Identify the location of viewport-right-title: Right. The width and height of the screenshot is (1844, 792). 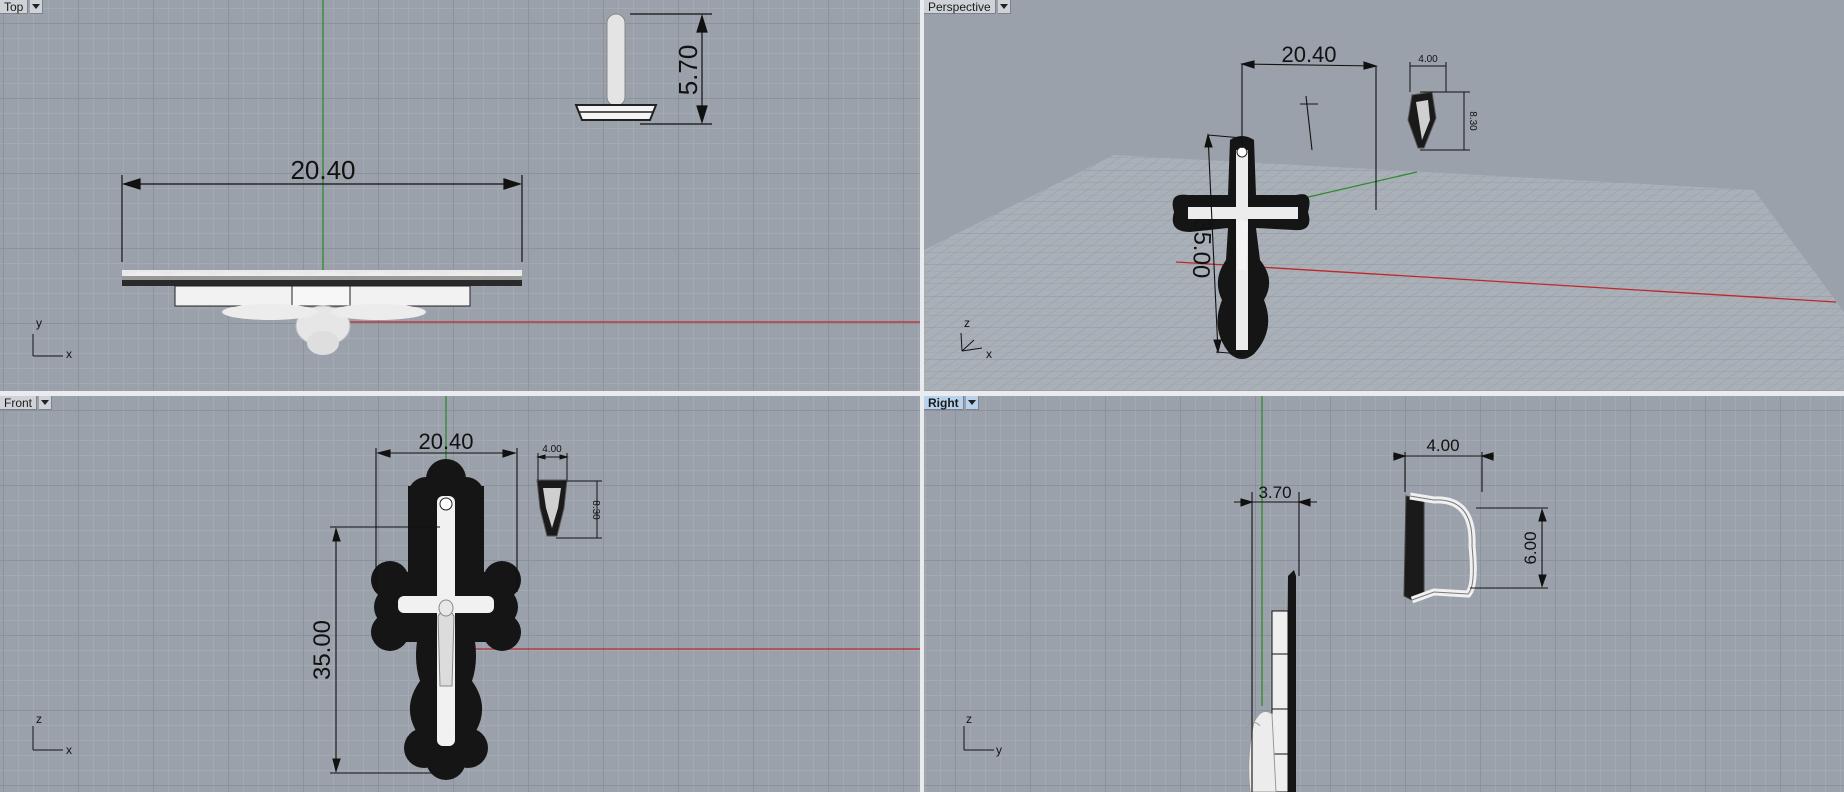
(951, 403).